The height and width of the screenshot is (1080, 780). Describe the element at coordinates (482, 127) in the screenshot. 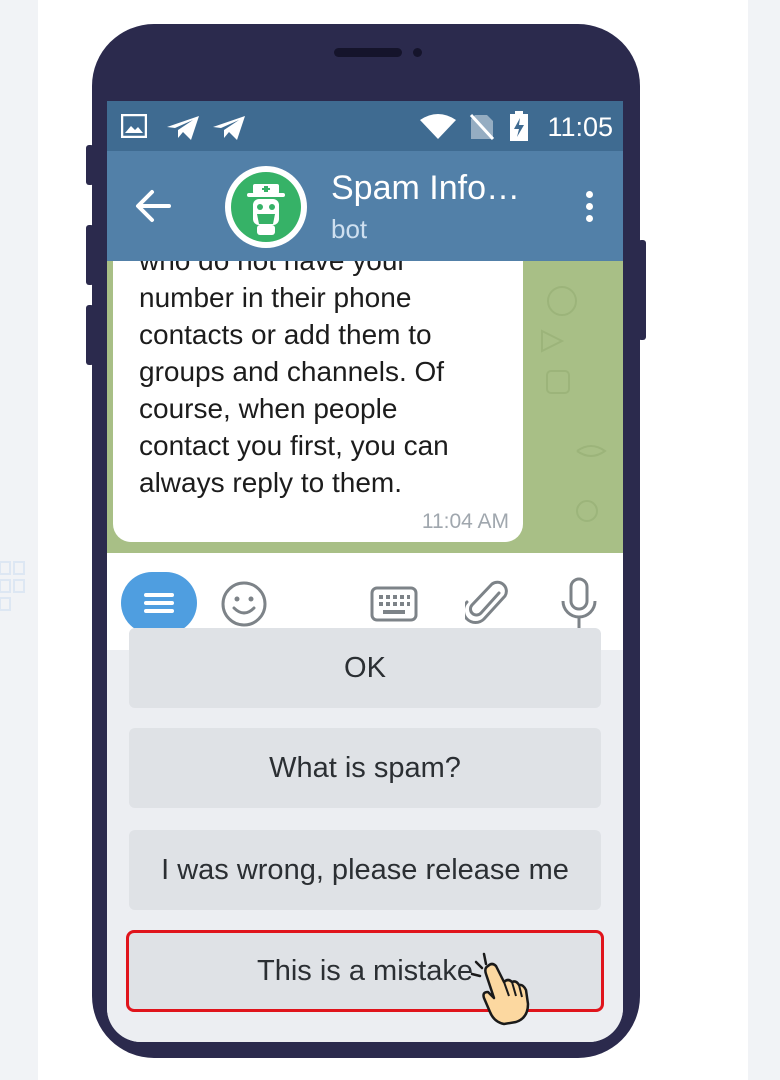

I see `no-sim-icon` at that location.